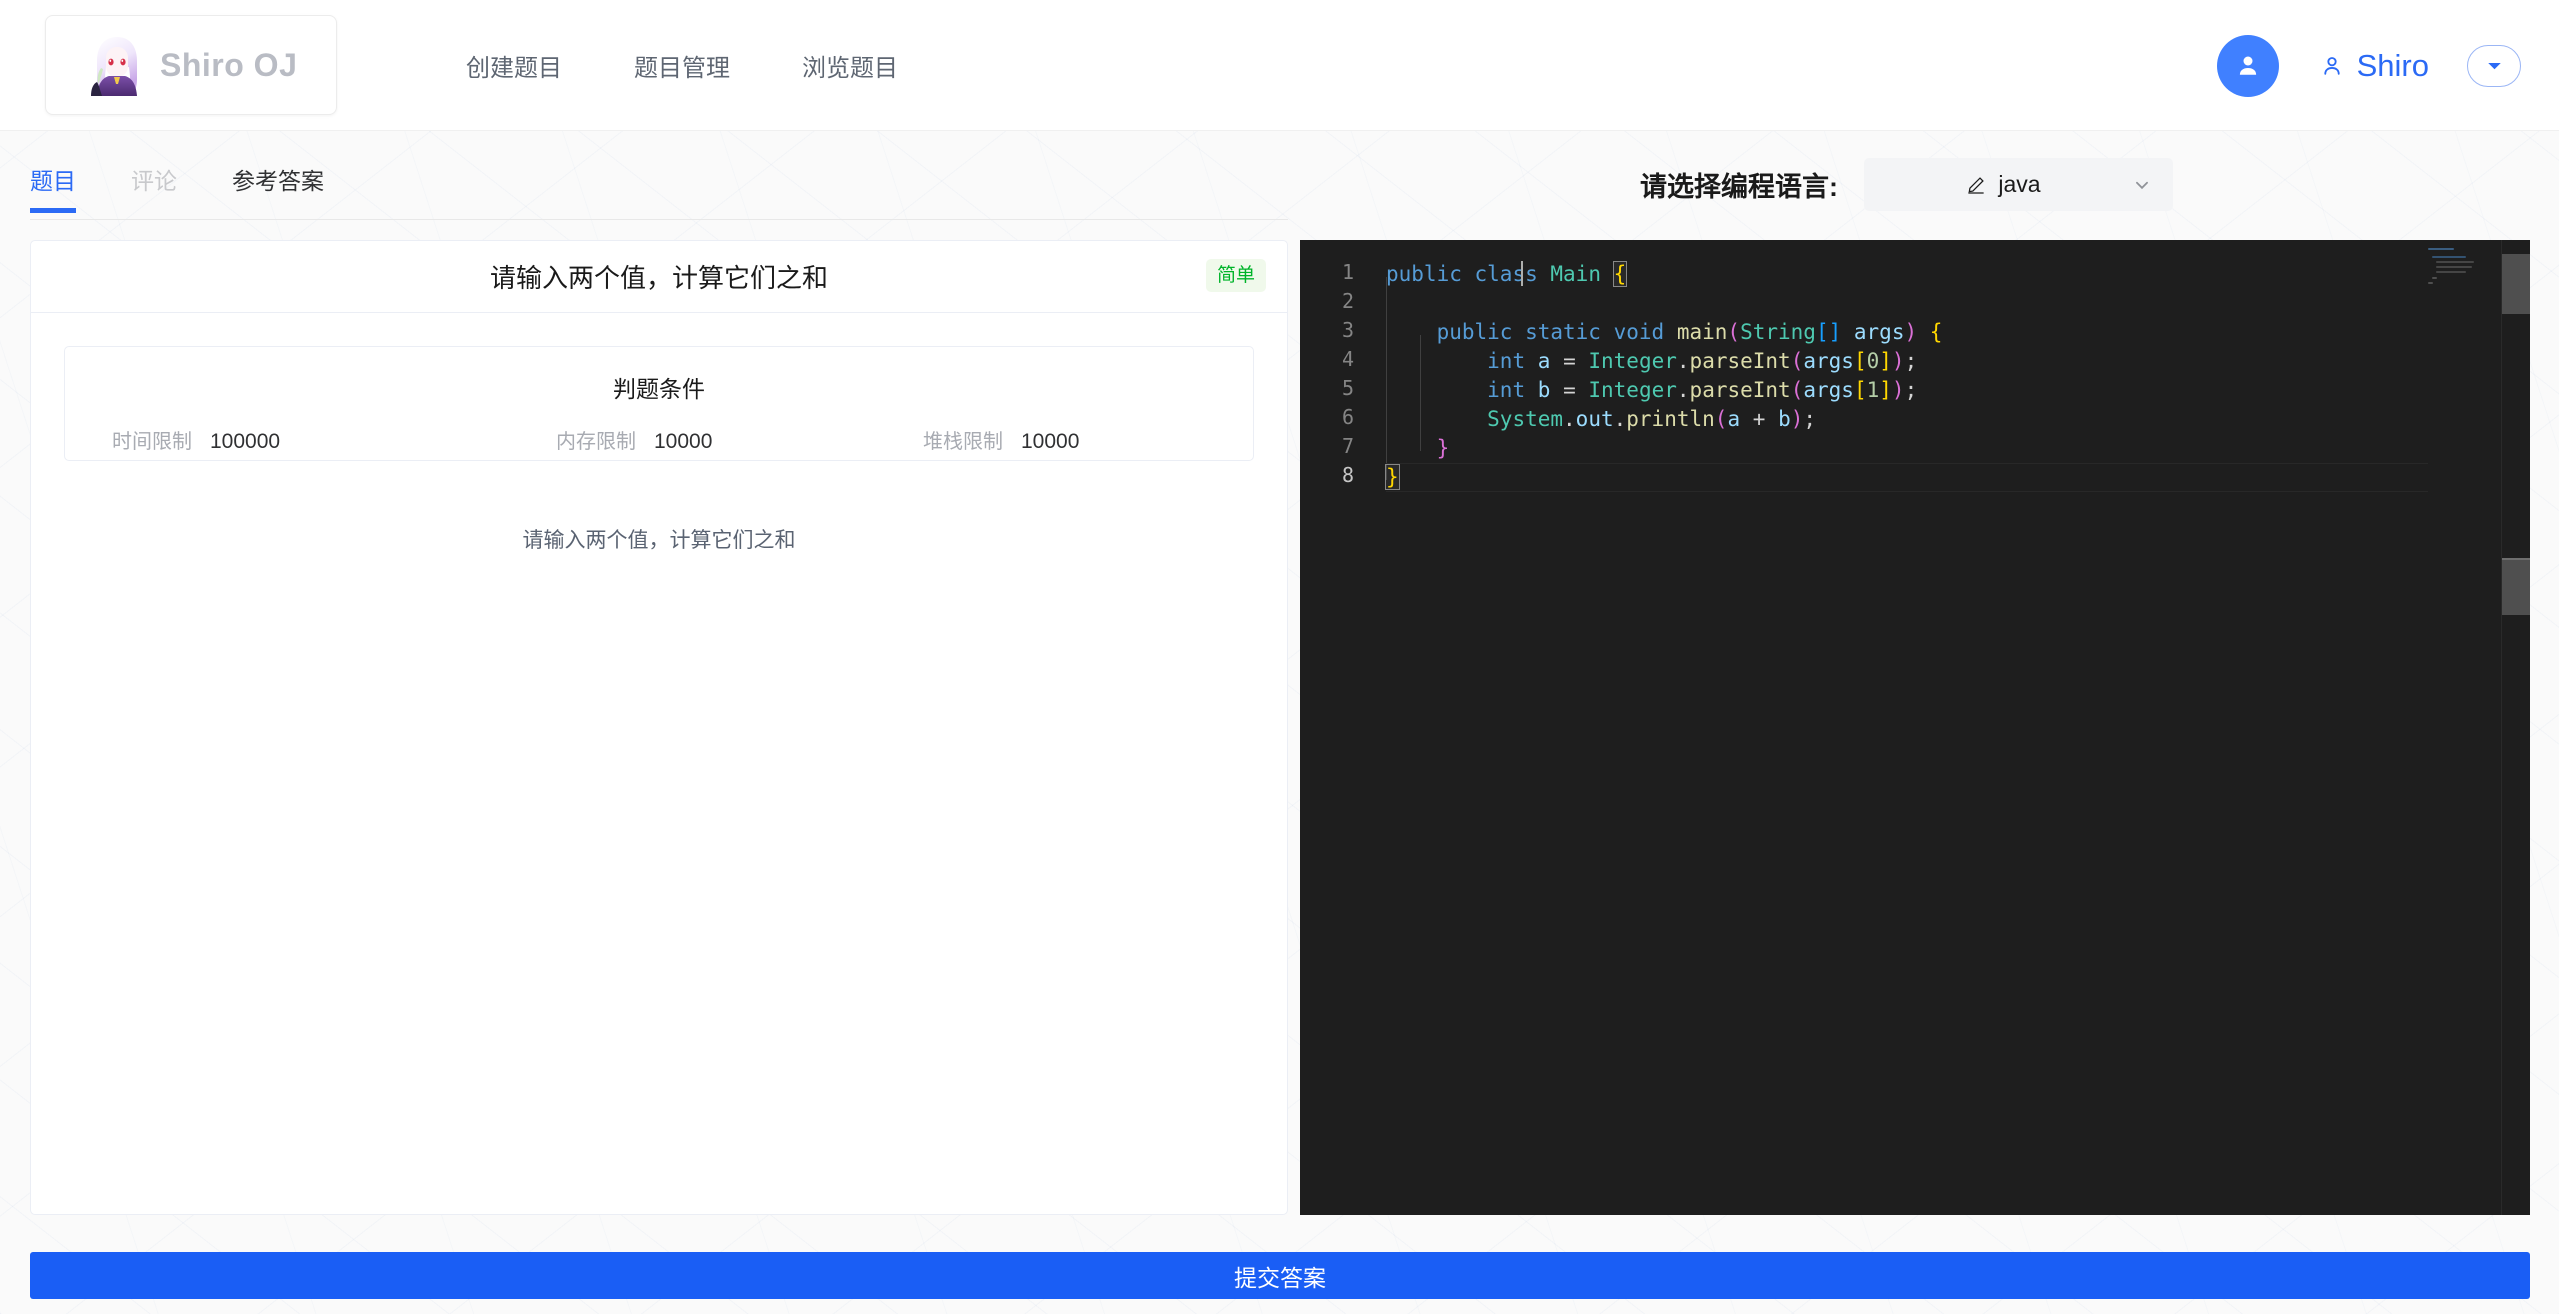  I want to click on code-line-1: public class Main {, so click(1507, 274).